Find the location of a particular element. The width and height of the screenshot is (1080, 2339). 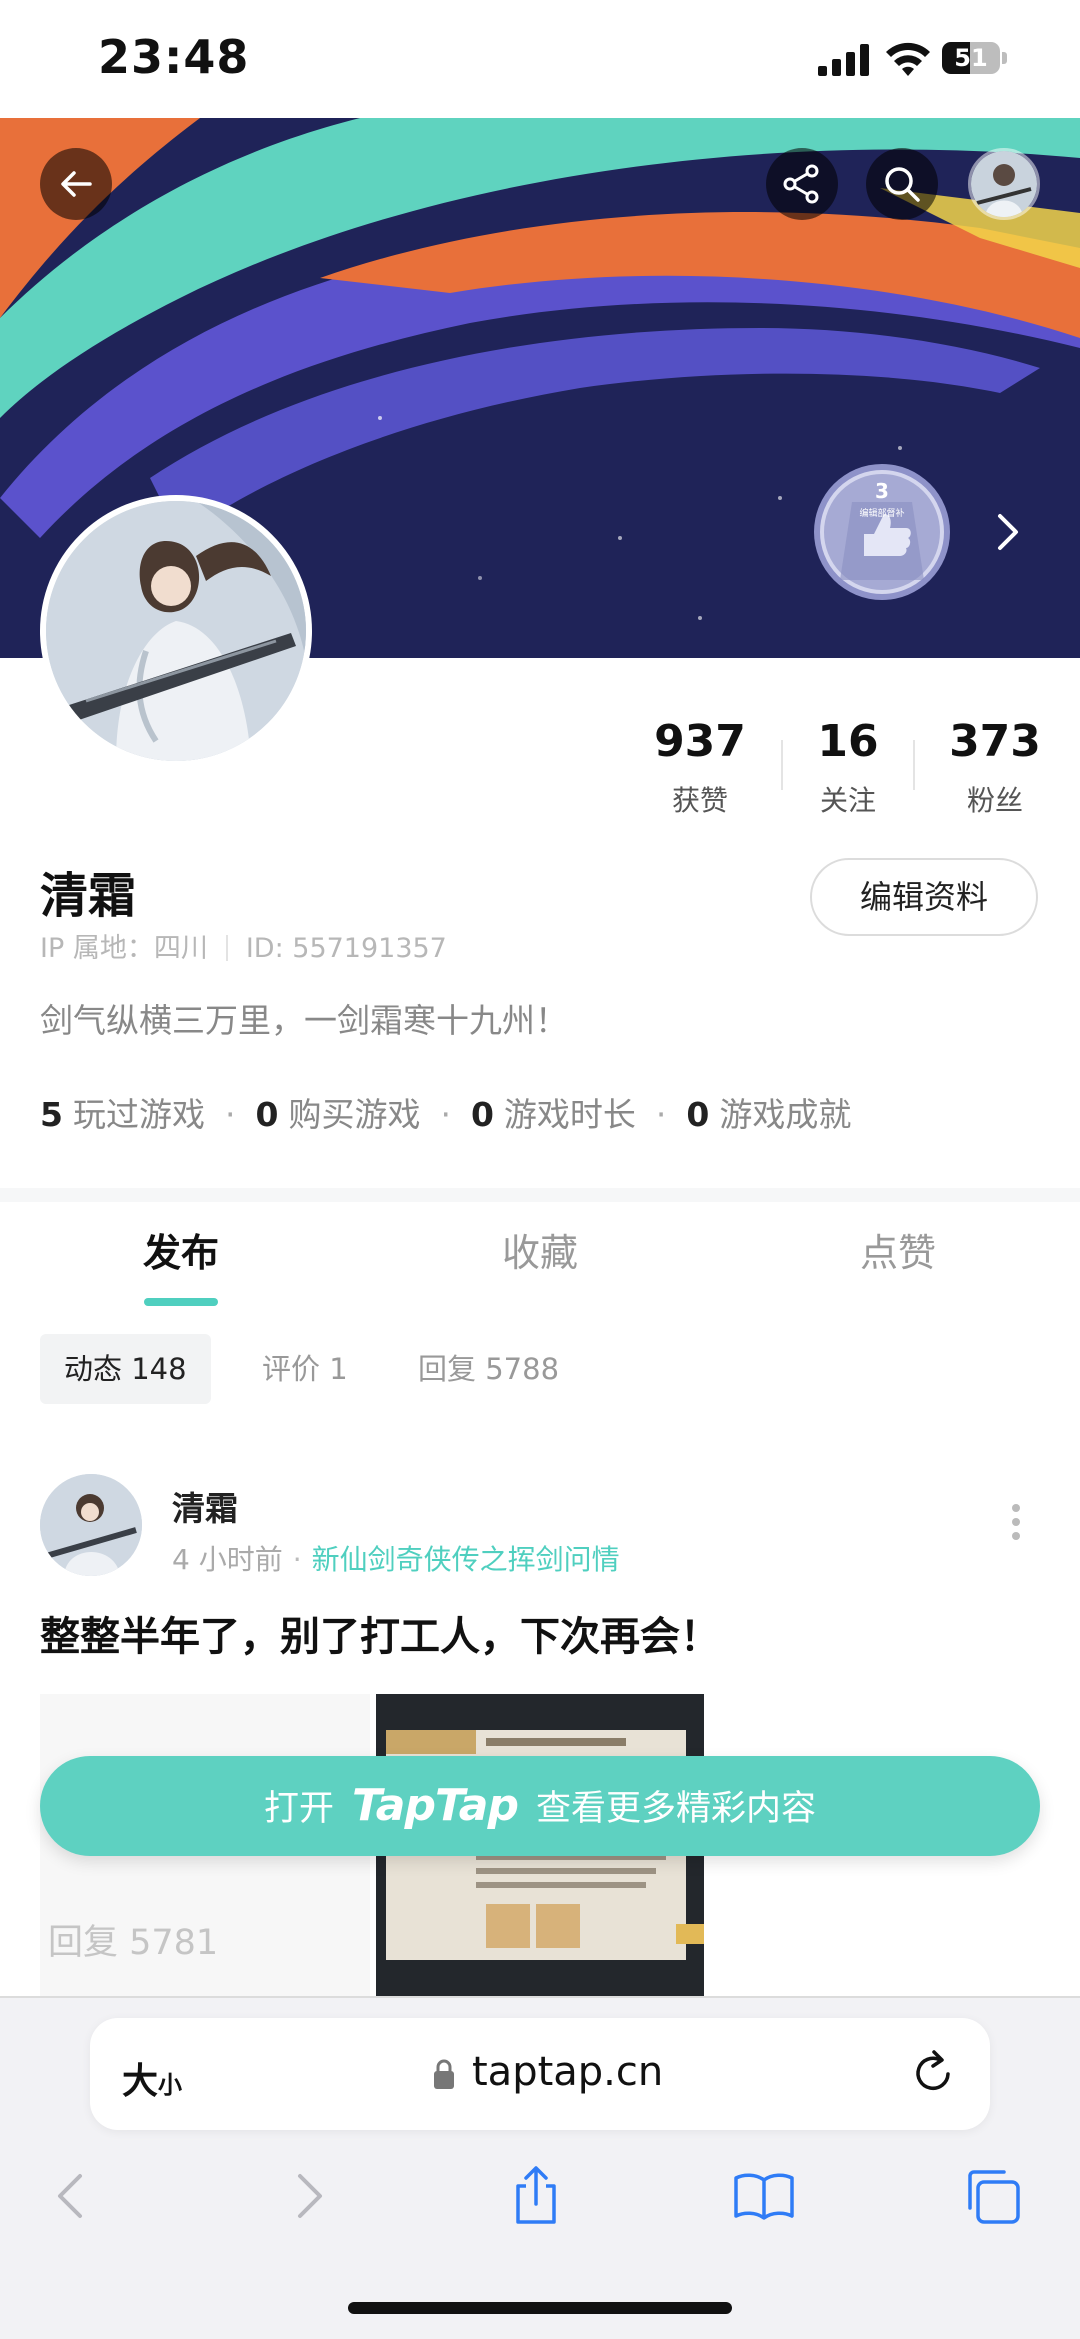

followers-count: 373 is located at coordinates (995, 741).